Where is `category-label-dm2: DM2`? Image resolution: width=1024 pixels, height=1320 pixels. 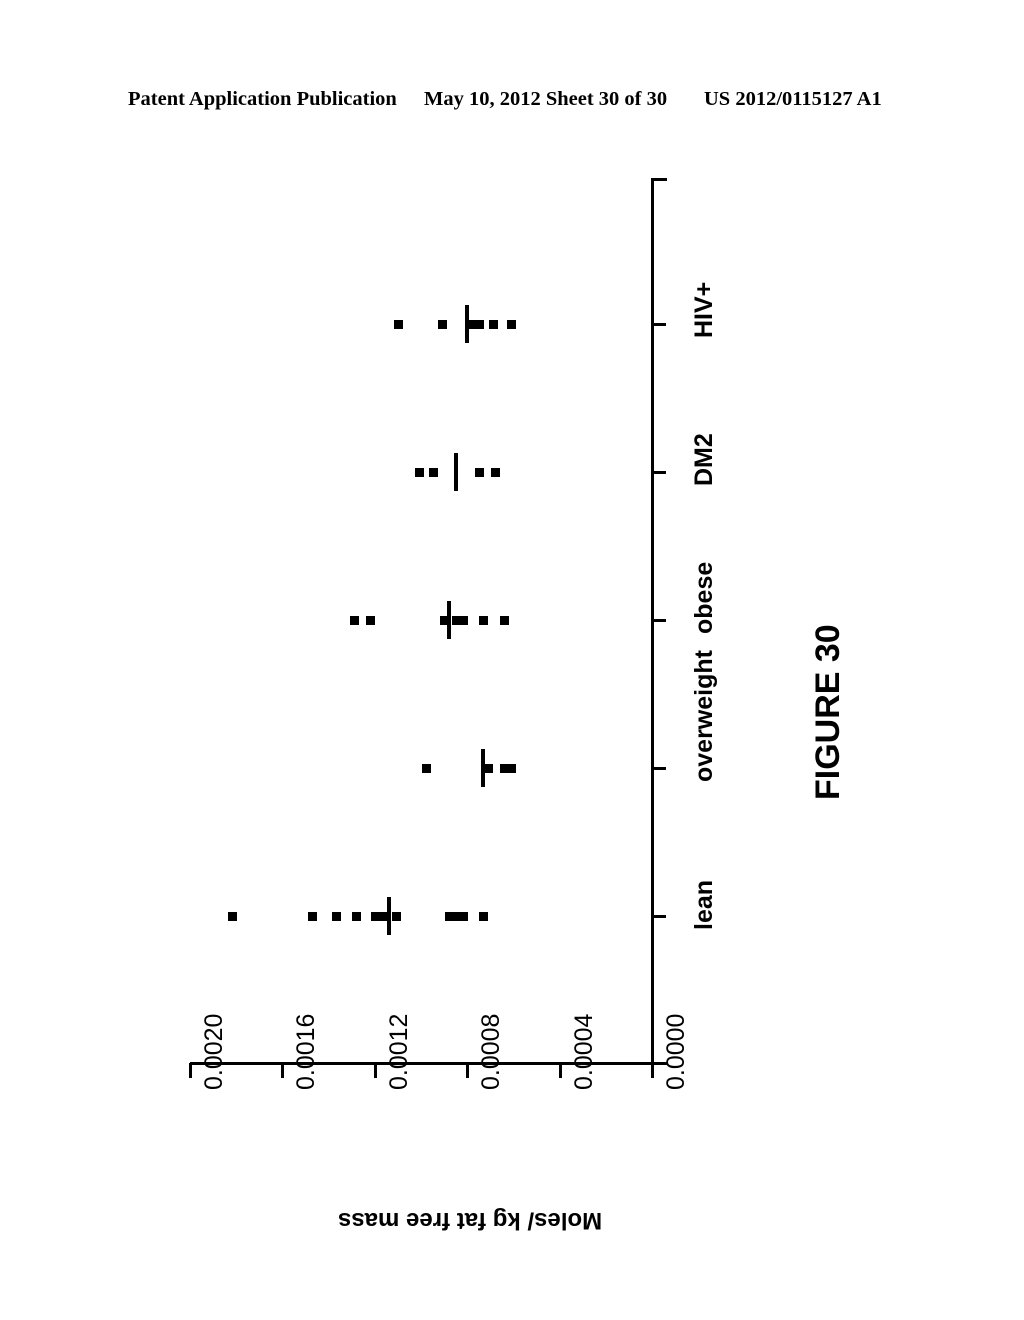
category-label-dm2: DM2 is located at coordinates (704, 459).